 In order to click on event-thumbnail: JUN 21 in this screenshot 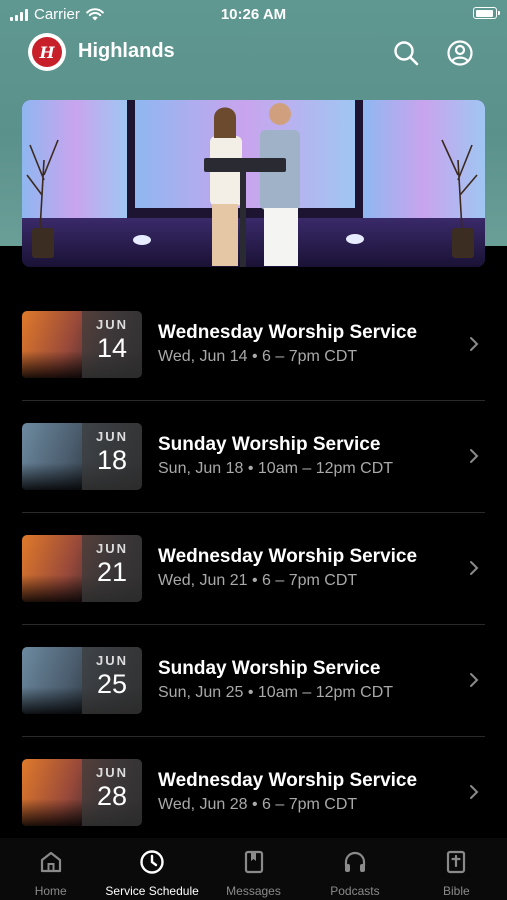, I will do `click(82, 568)`.